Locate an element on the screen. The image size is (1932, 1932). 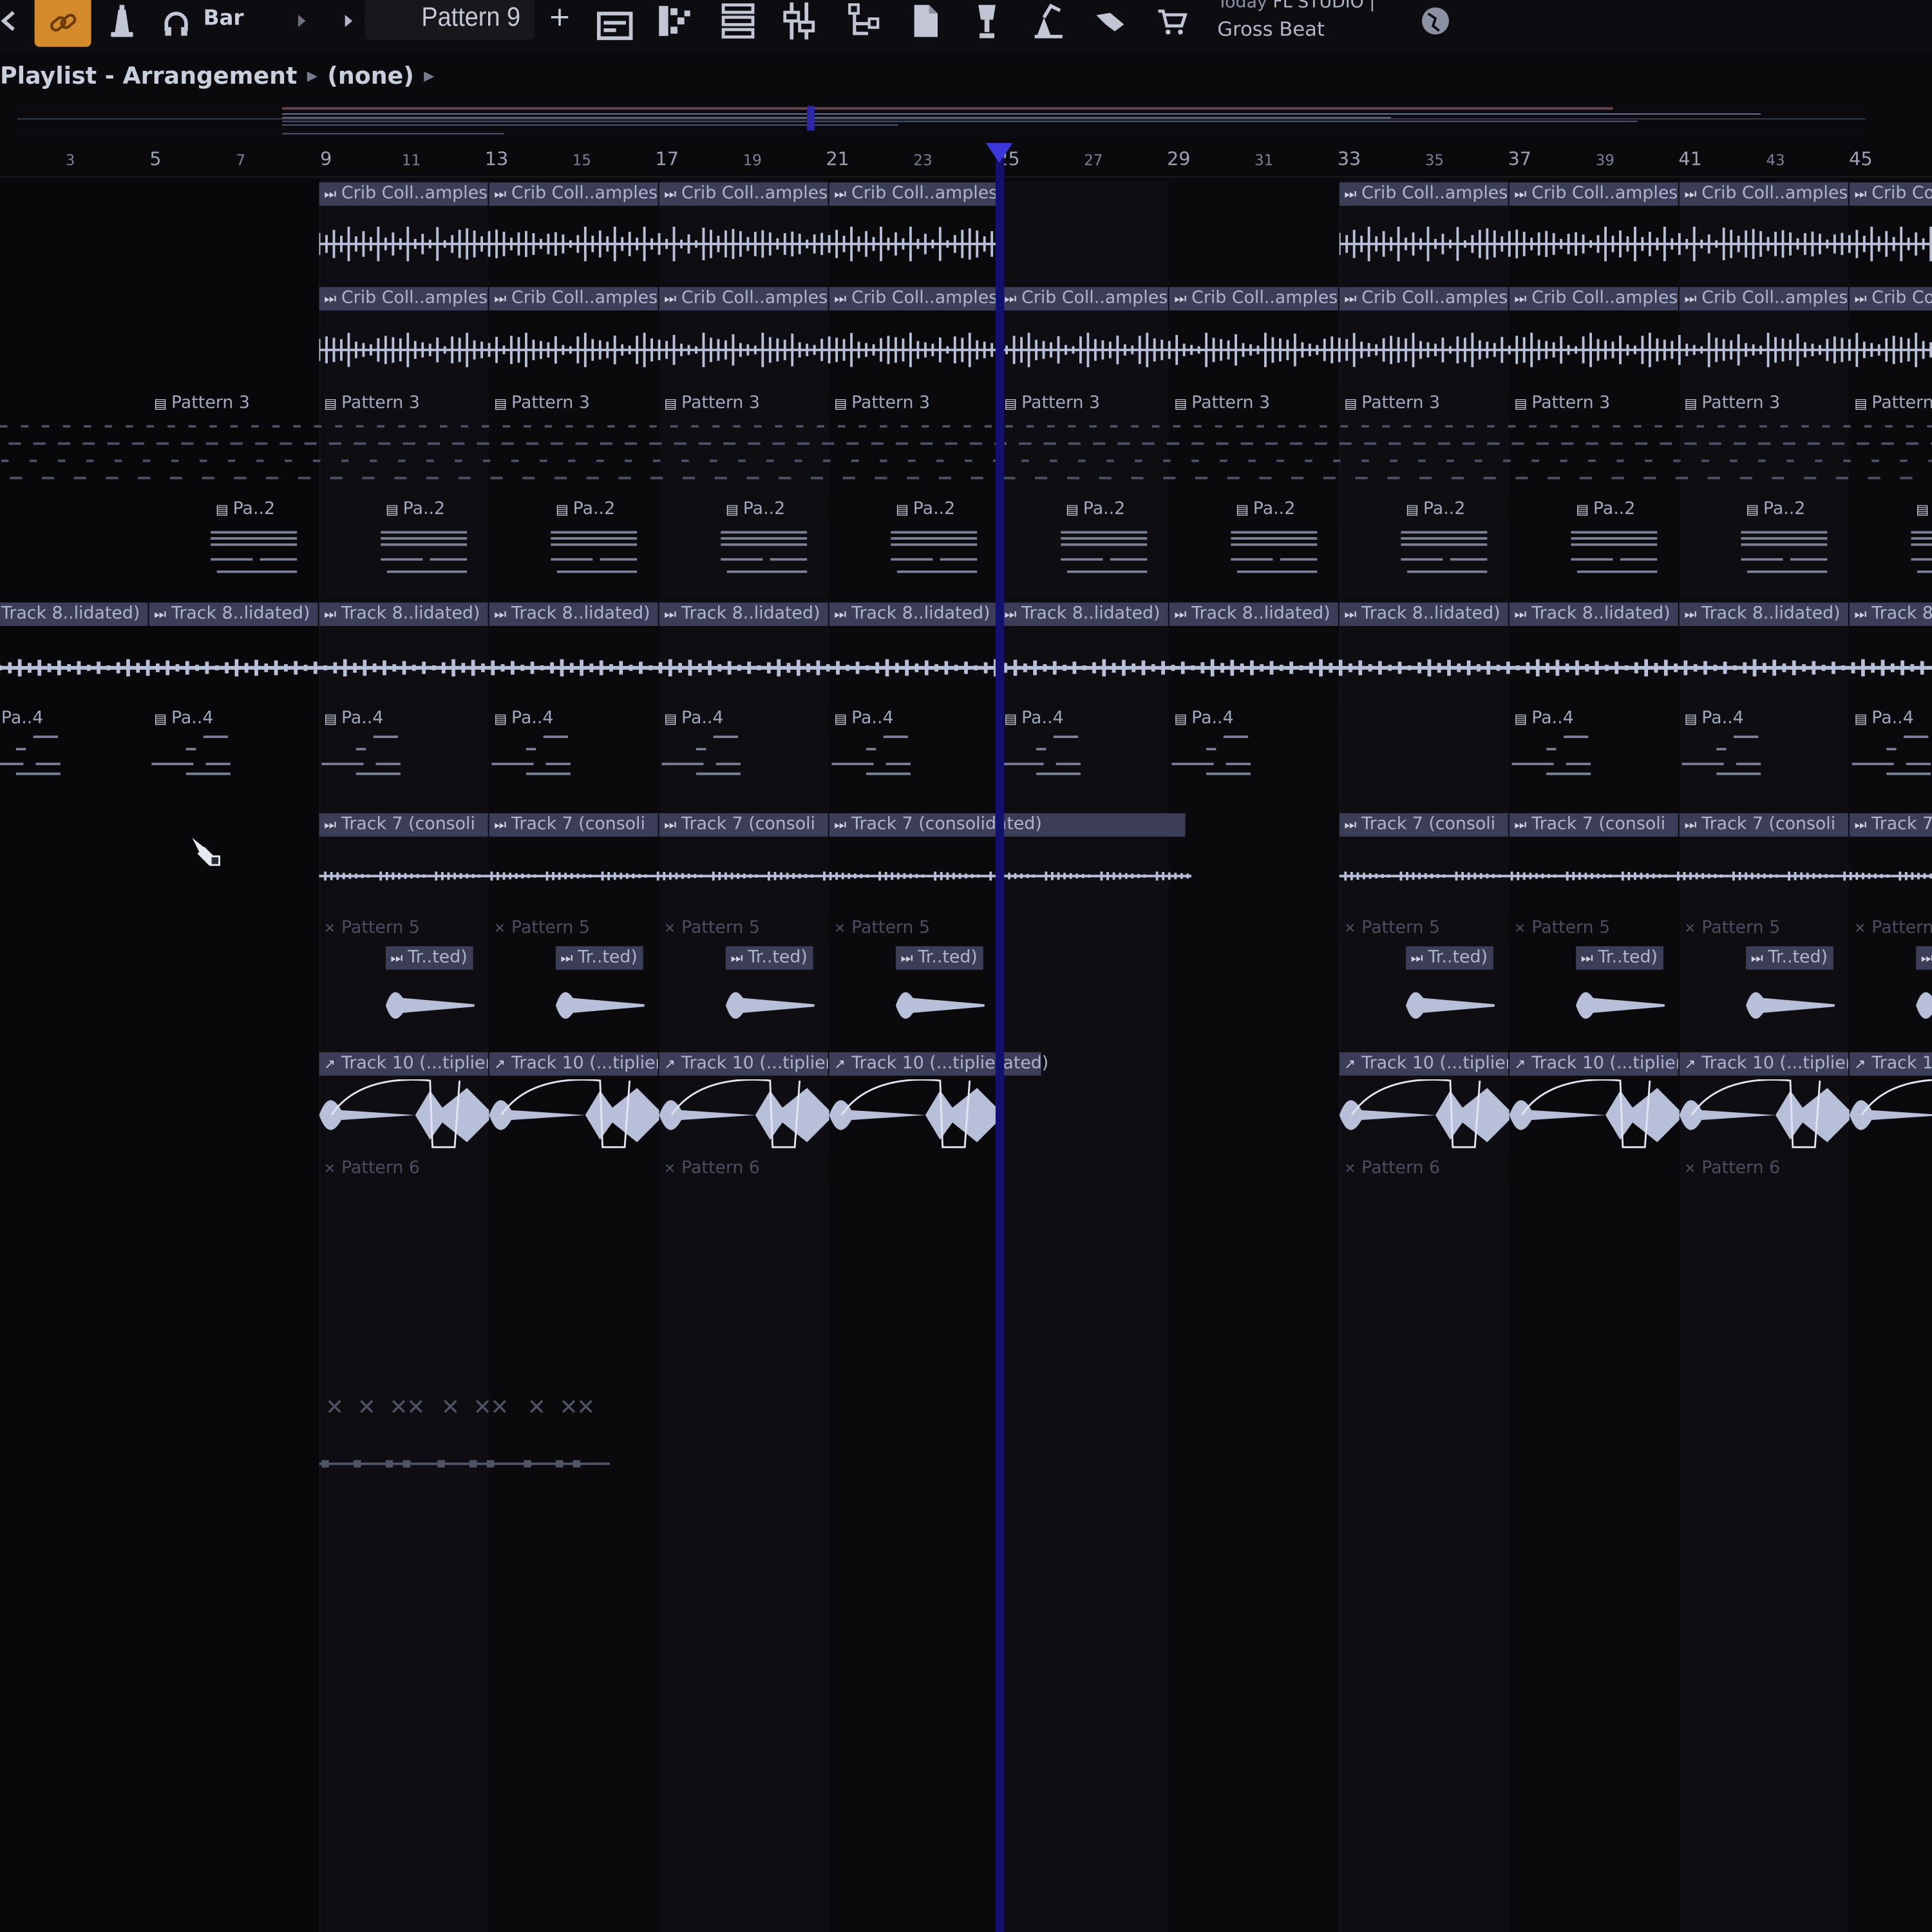
piano-roll-icon is located at coordinates (674, 21).